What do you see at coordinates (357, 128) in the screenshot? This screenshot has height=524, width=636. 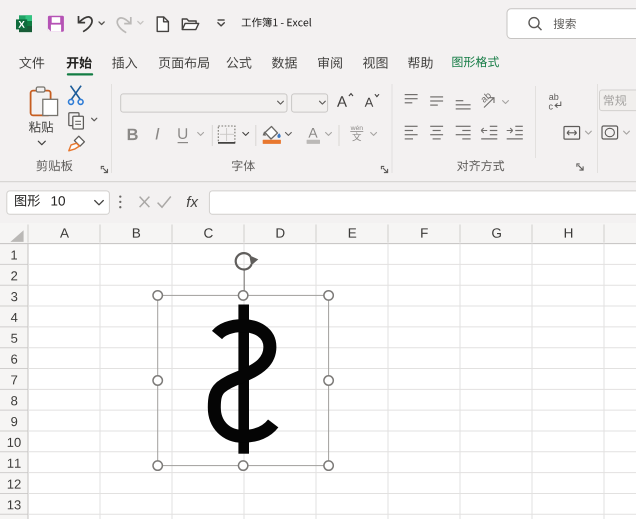 I see `svg-text: wén` at bounding box center [357, 128].